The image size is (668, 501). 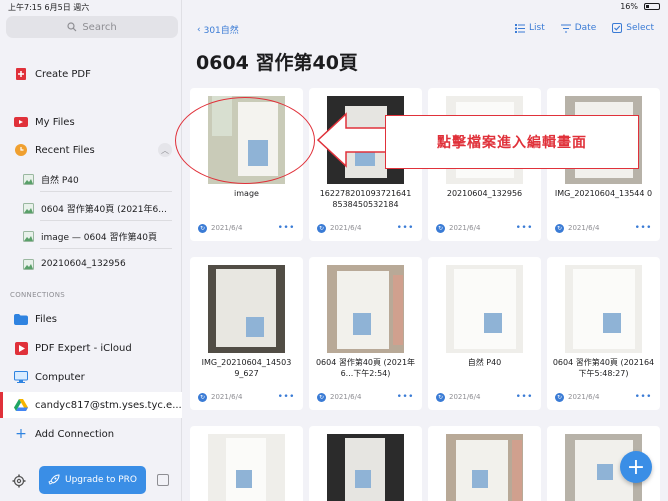 I want to click on list-icon, so click(x=519, y=28).